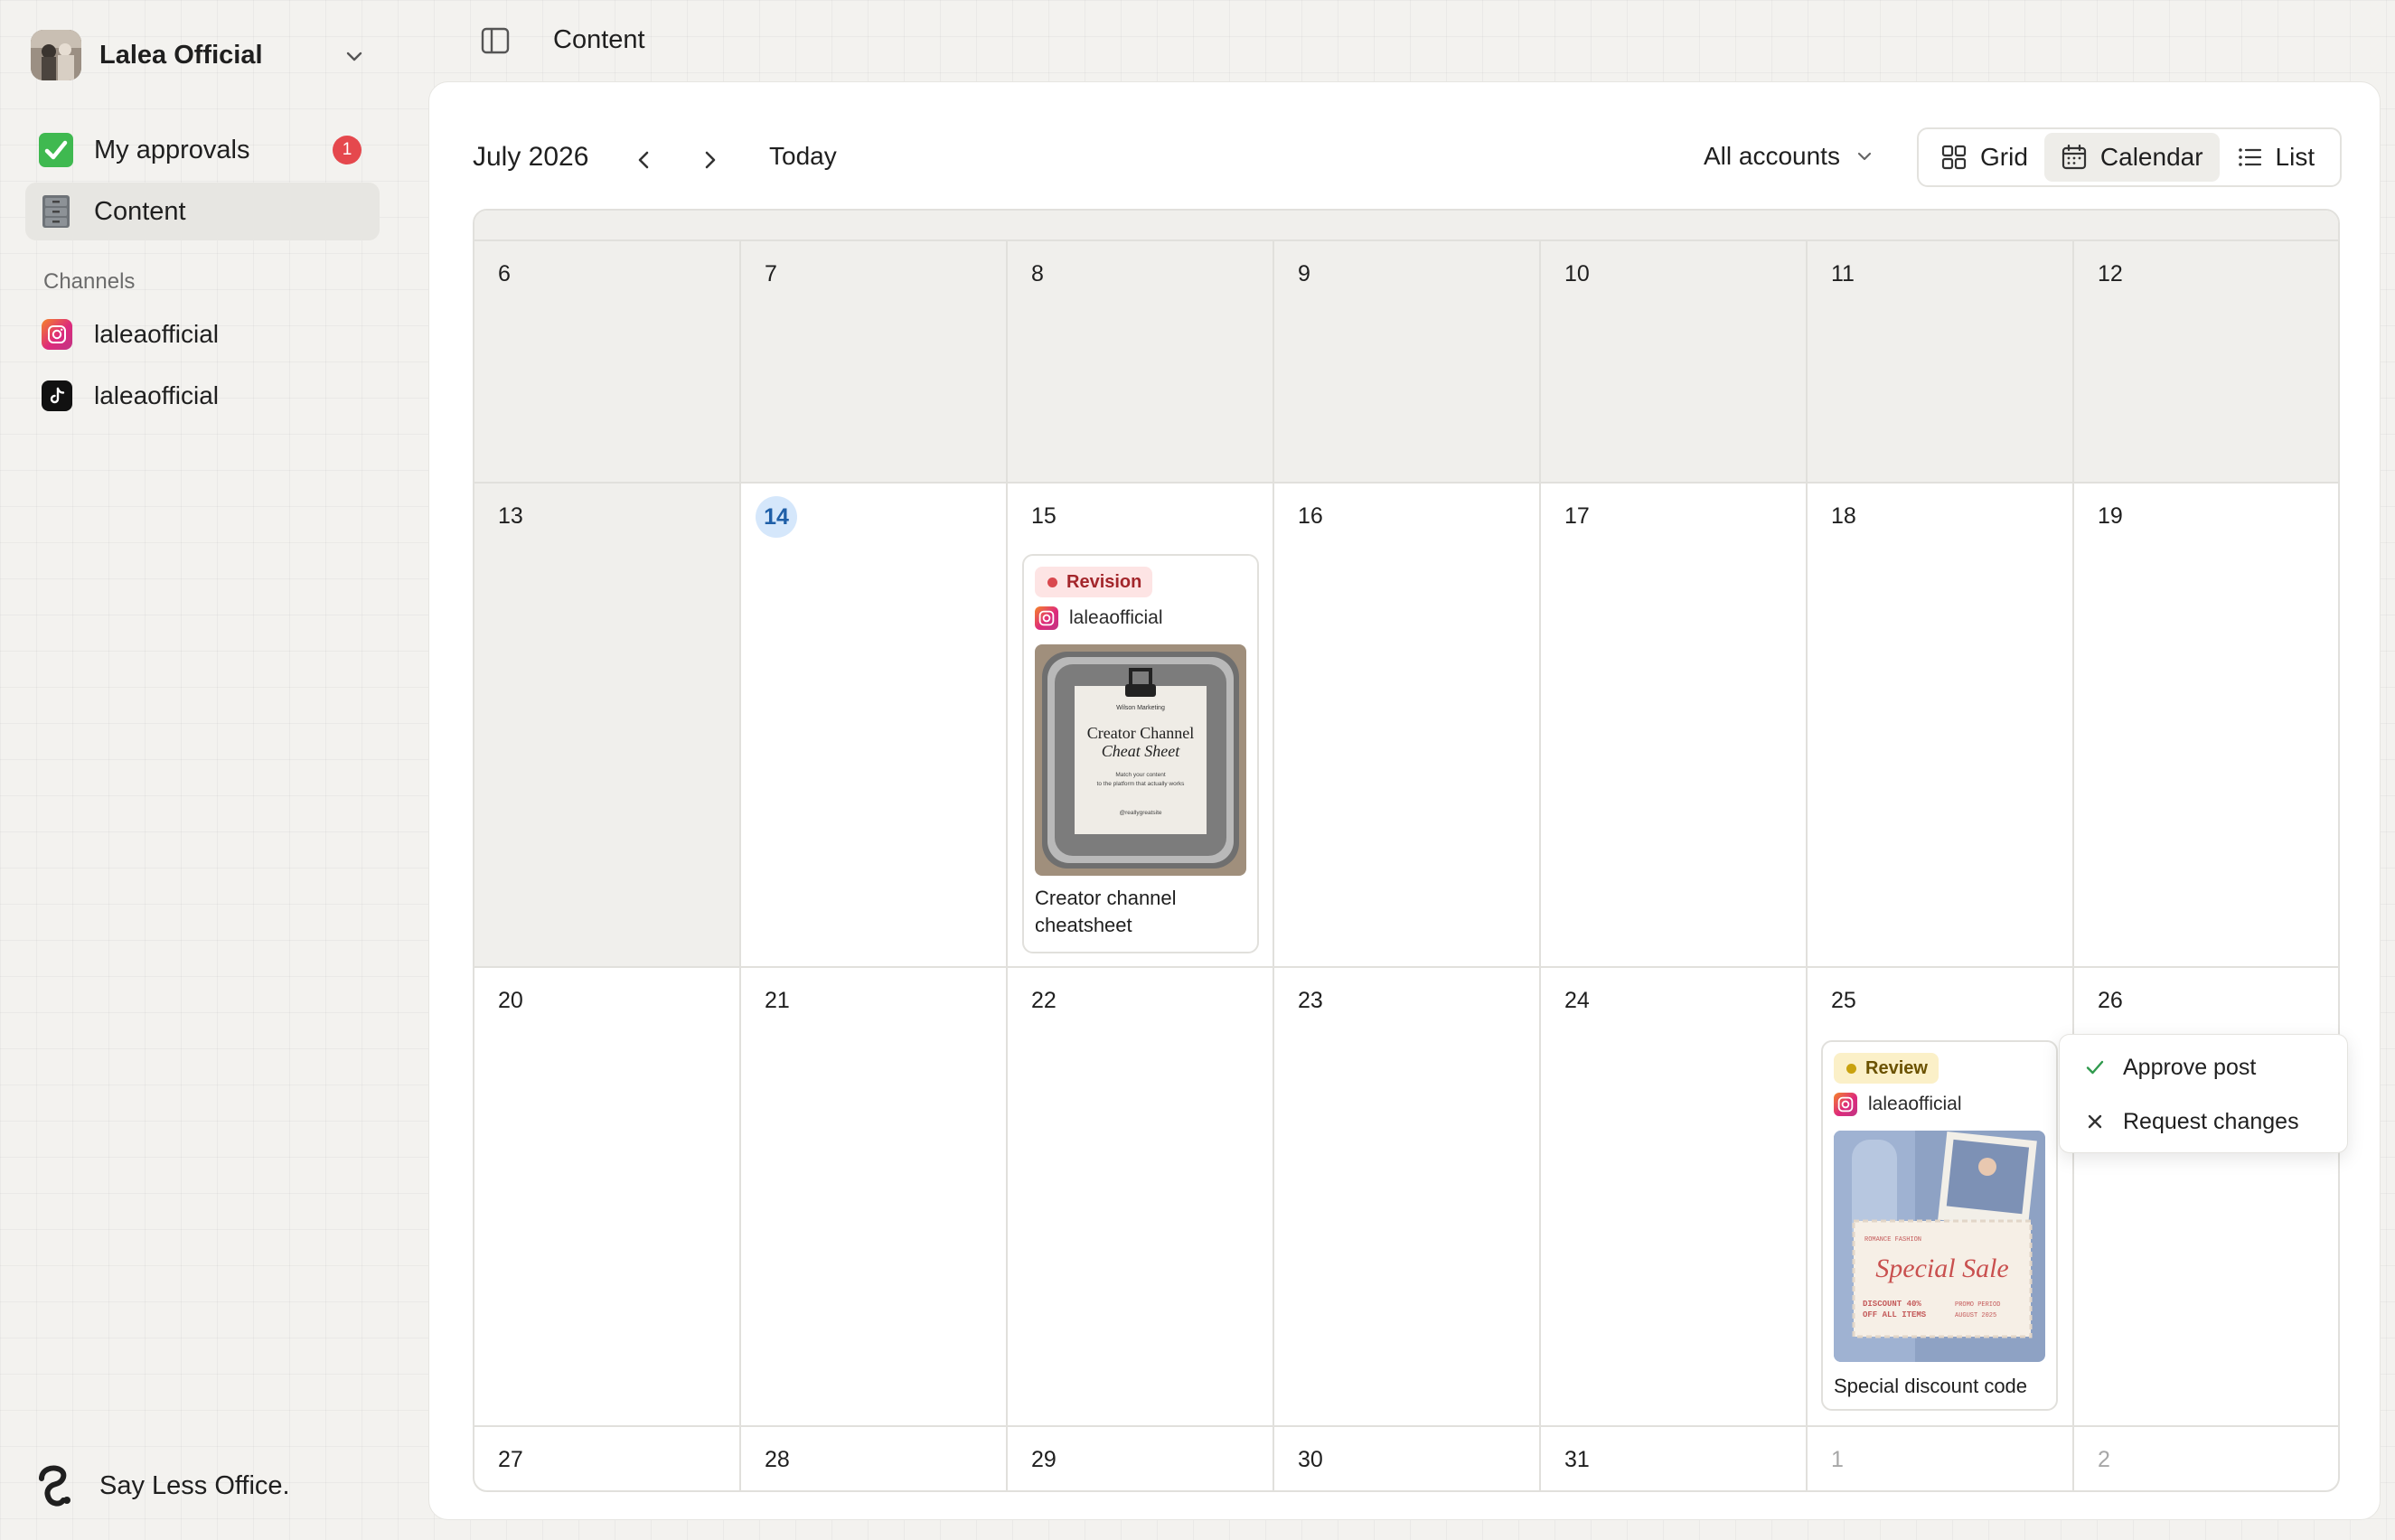 Image resolution: width=2395 pixels, height=1540 pixels. I want to click on day-number: 15, so click(1044, 516).